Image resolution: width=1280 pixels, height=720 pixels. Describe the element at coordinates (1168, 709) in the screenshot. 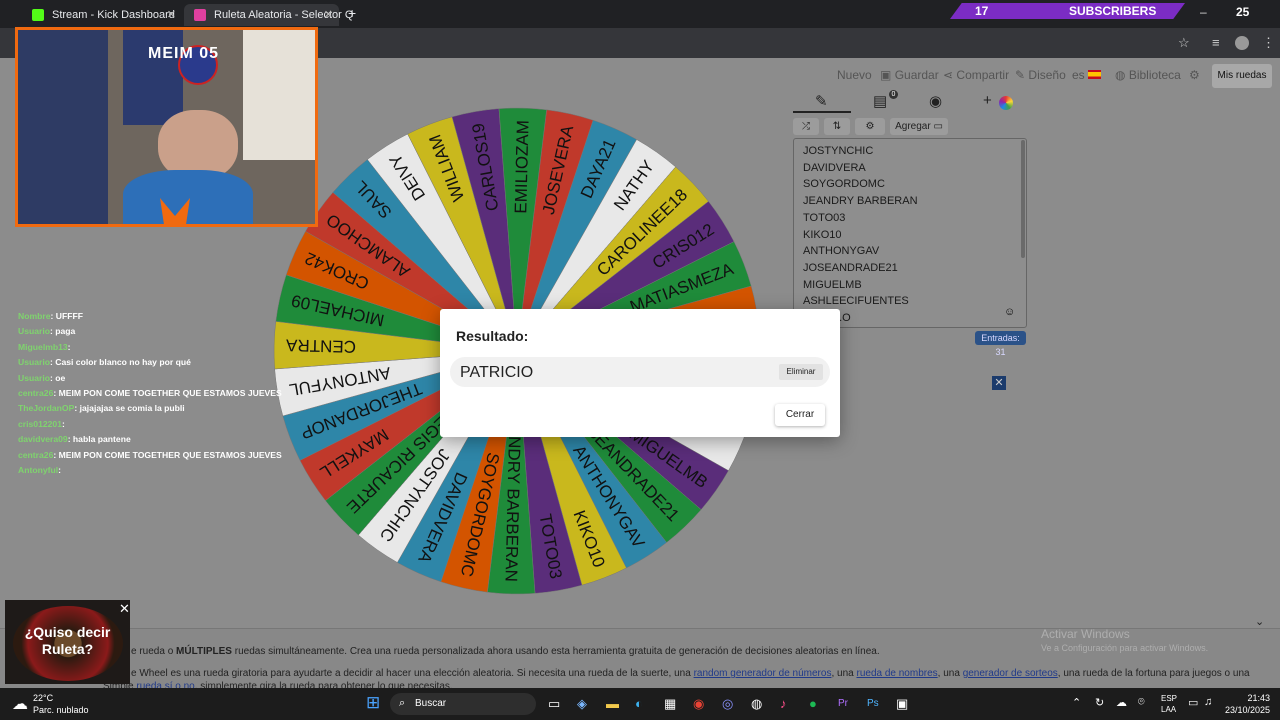

I see `lang-bottom: LAA` at that location.